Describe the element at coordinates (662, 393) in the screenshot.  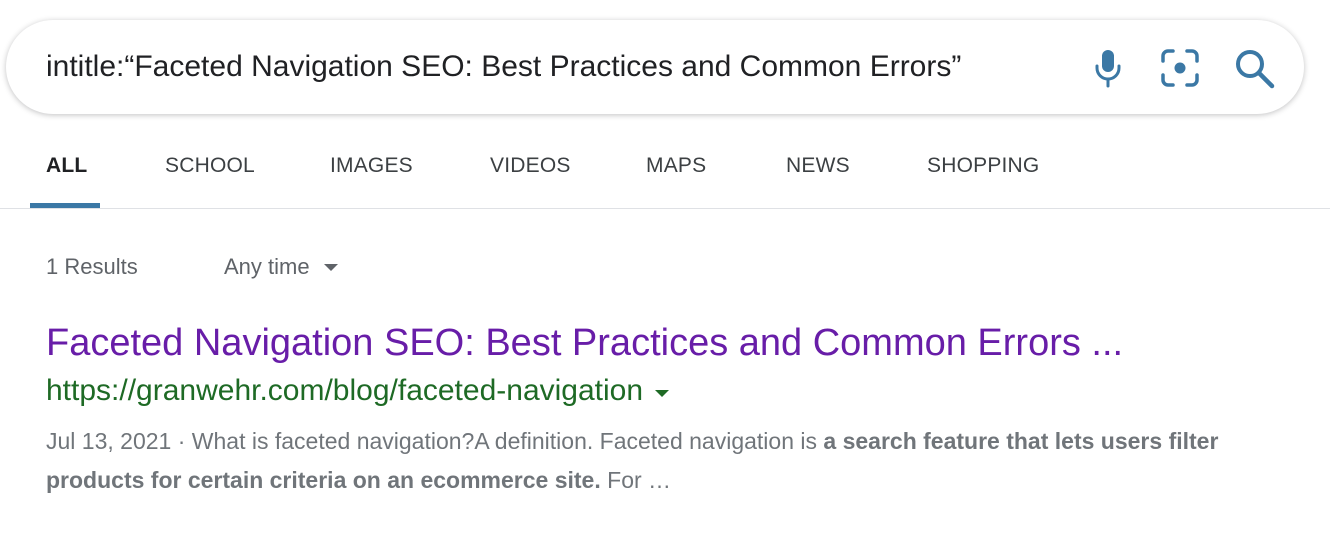
I see `url-menu-caret-icon` at that location.